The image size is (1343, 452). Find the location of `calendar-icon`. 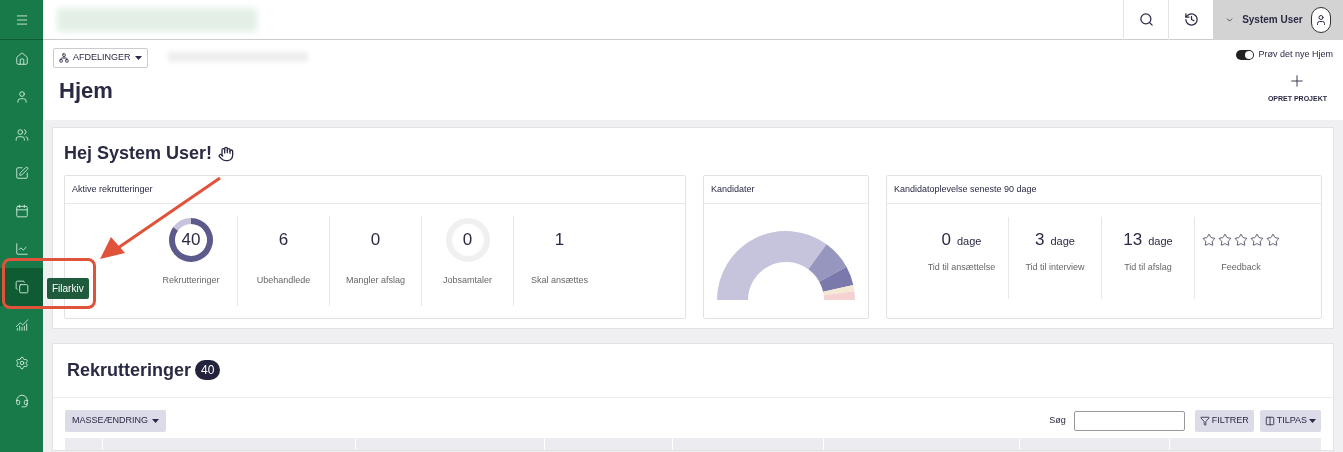

calendar-icon is located at coordinates (21, 211).